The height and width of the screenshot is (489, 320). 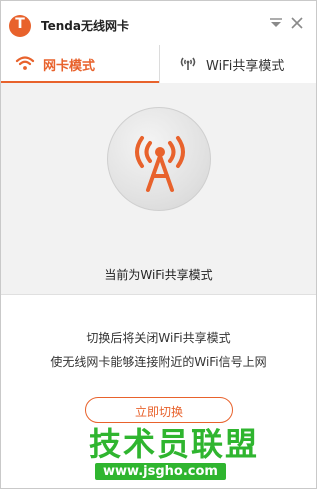 I want to click on wifi-icon, so click(x=25, y=63).